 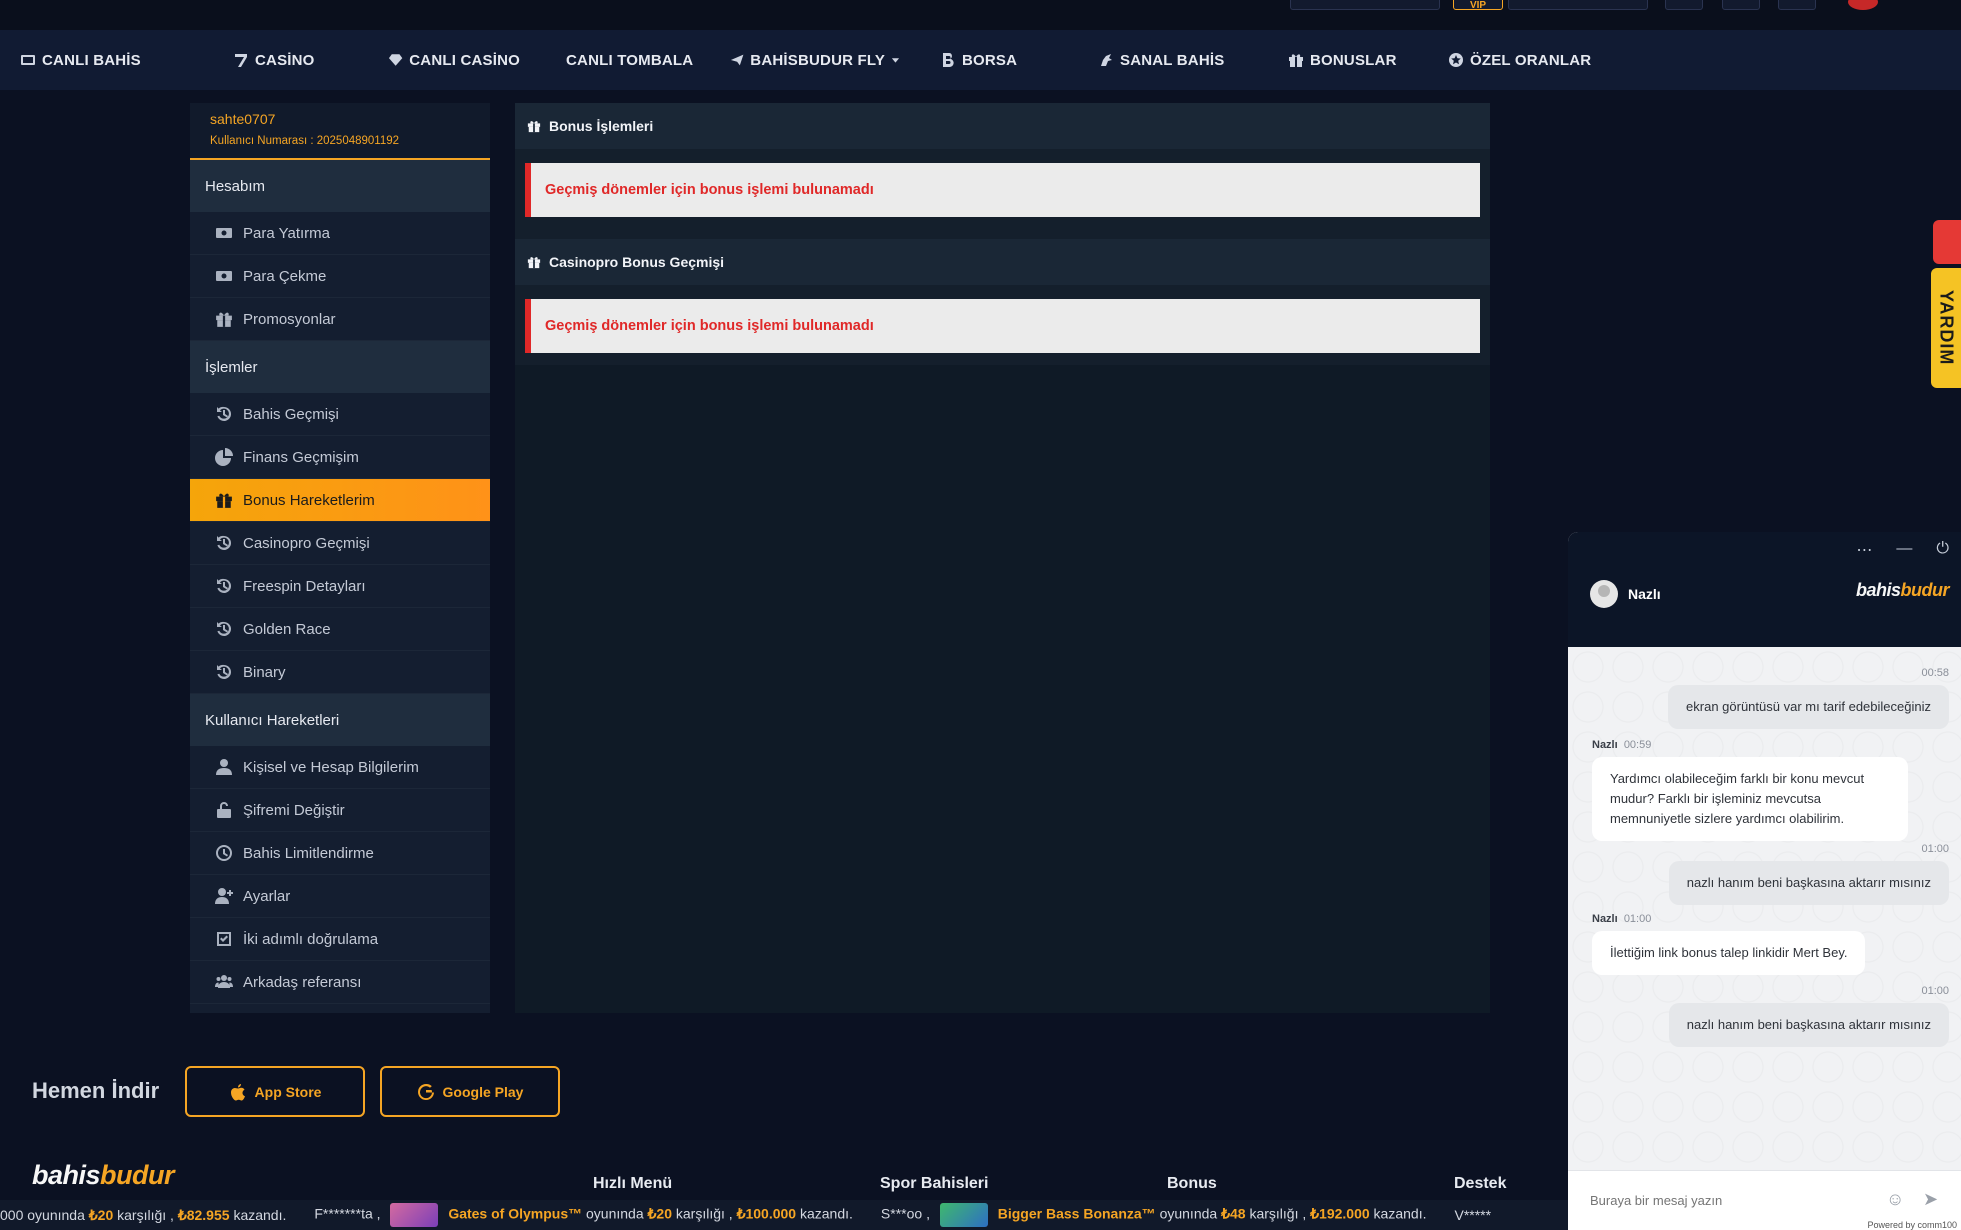 What do you see at coordinates (1002, 126) in the screenshot?
I see `panel-bonus-islemleri-header: Bonus İşlemleri` at bounding box center [1002, 126].